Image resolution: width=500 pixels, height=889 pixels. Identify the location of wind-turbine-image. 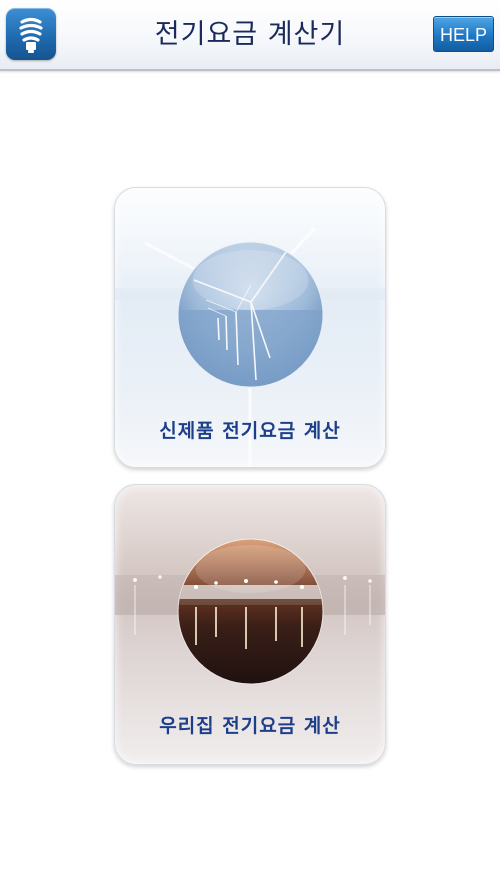
(250, 314).